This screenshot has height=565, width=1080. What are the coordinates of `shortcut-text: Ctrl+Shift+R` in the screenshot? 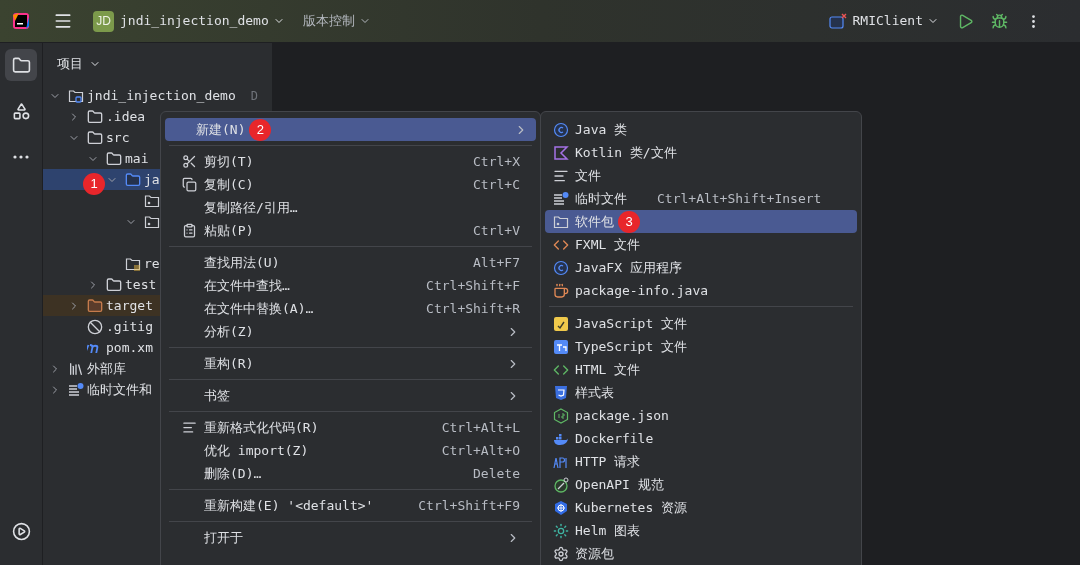 It's located at (473, 308).